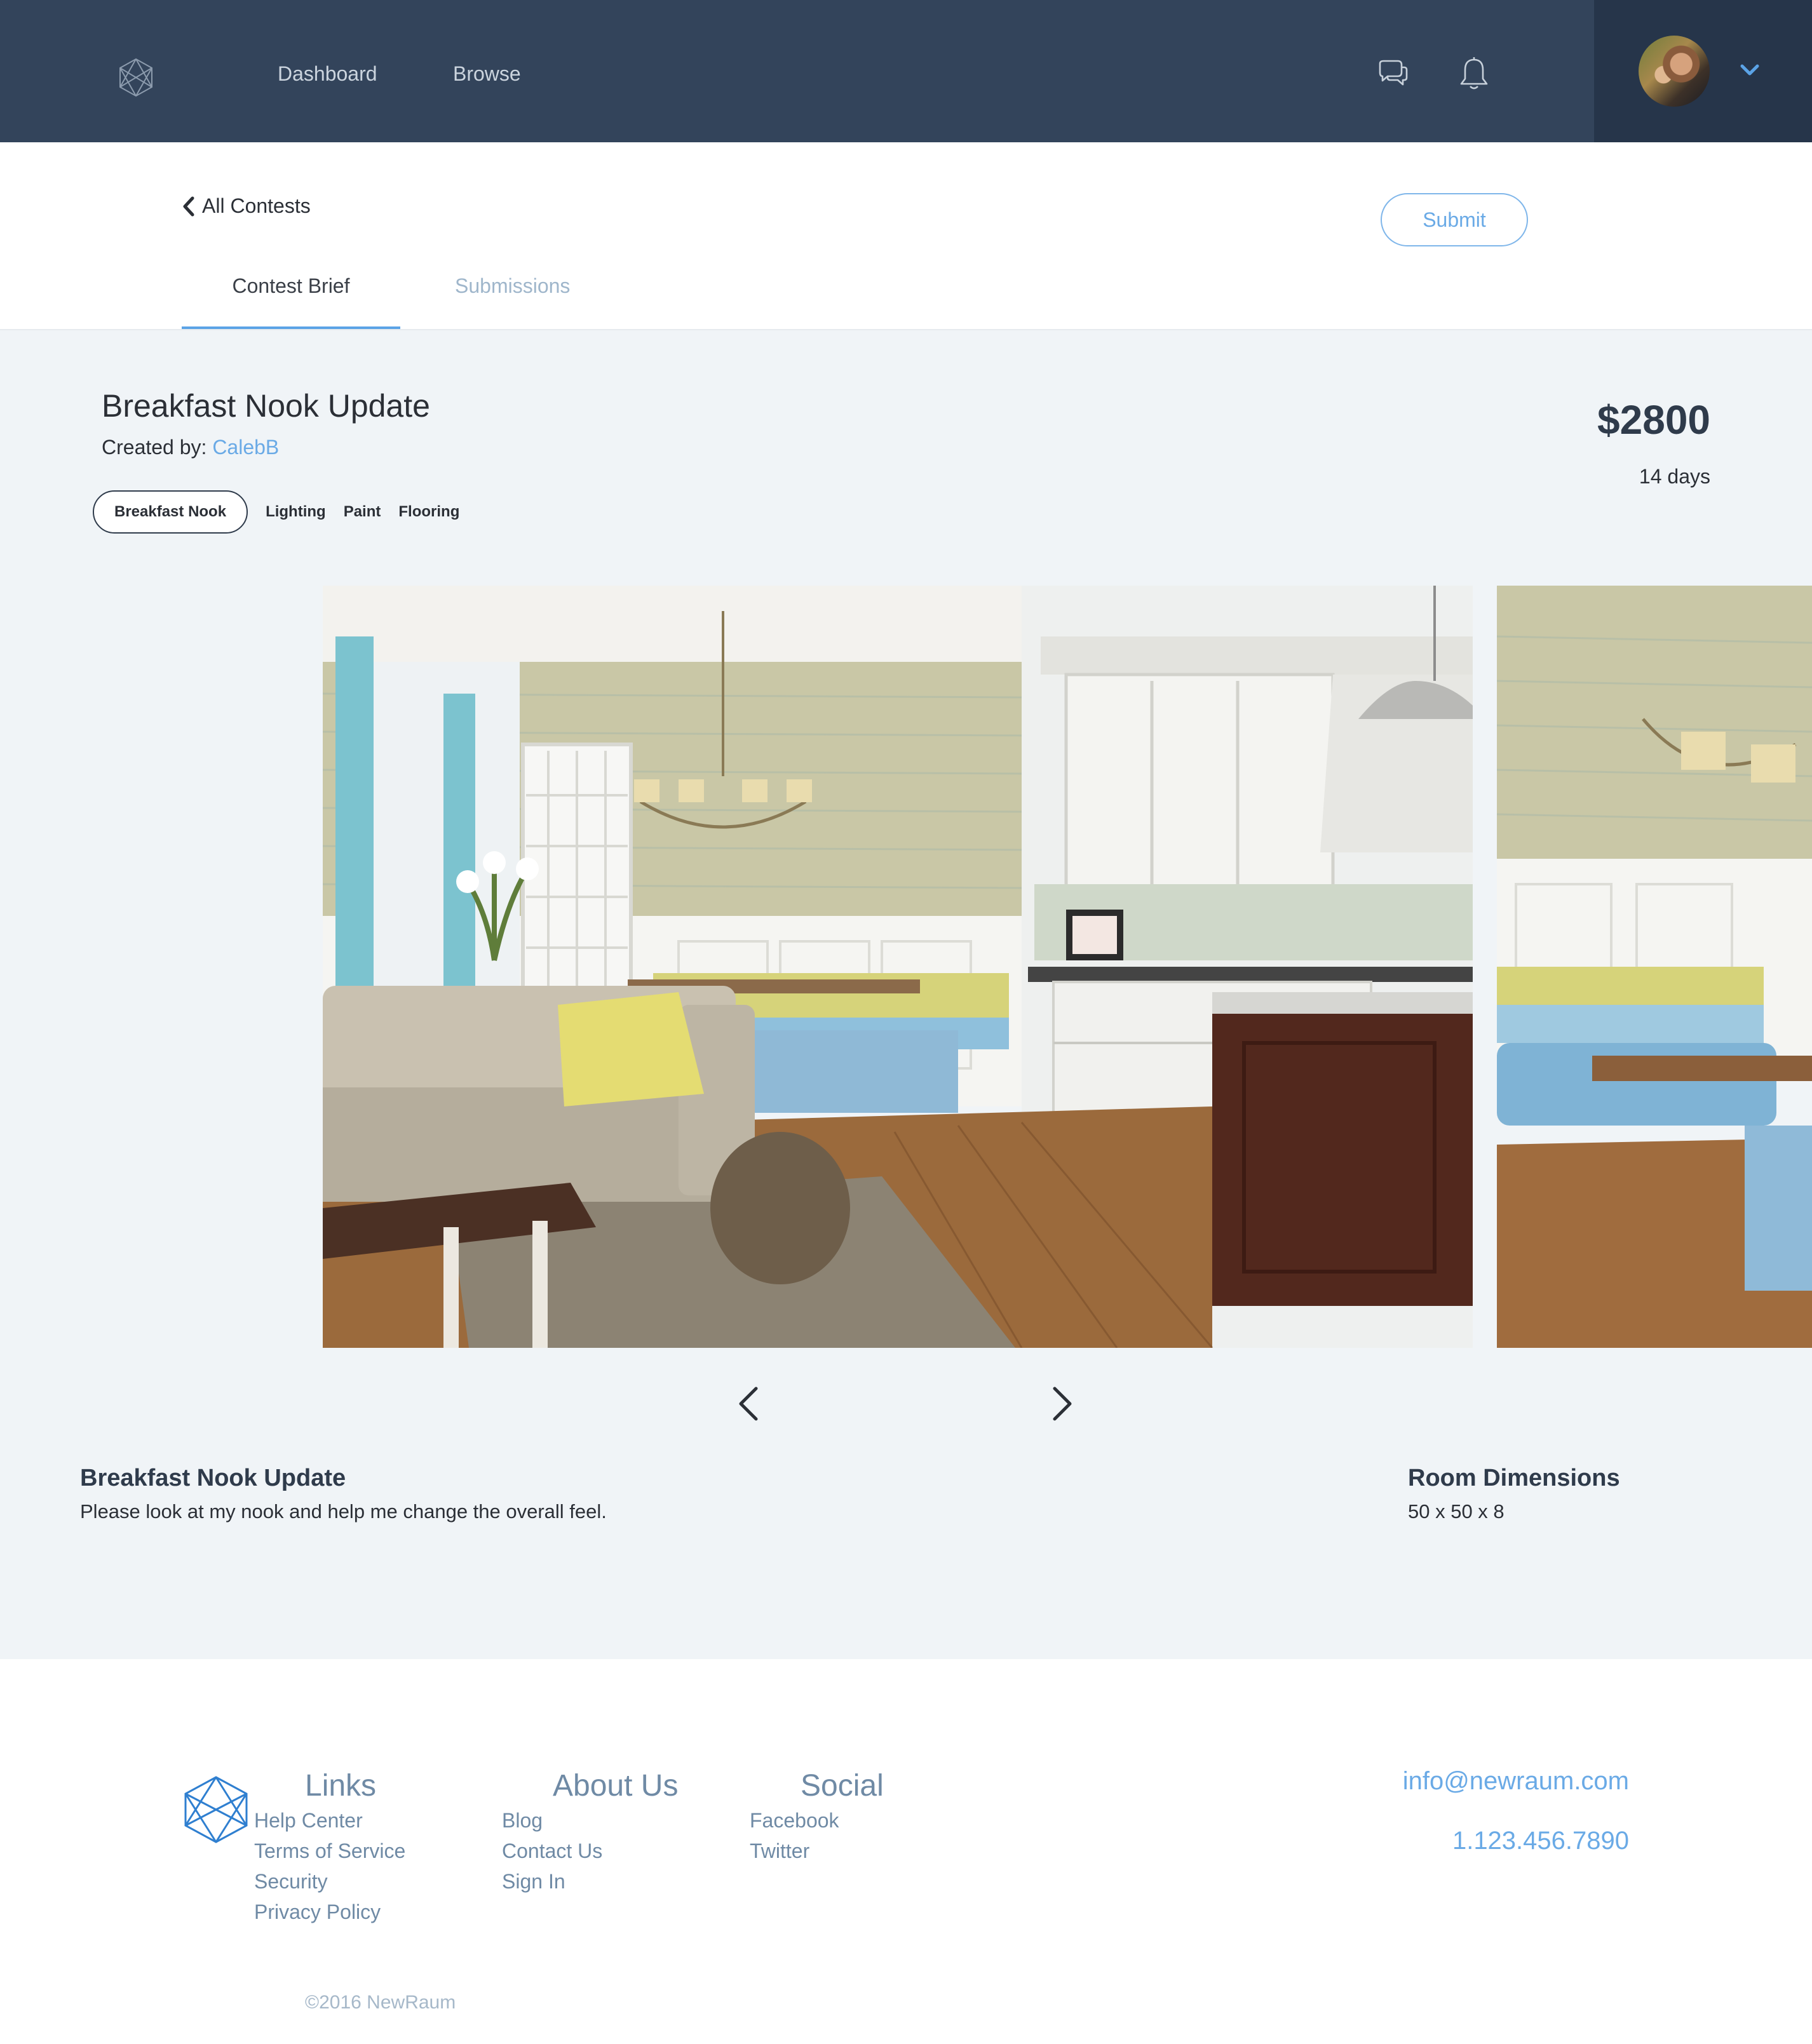  Describe the element at coordinates (266, 406) in the screenshot. I see `contest-title: Breakfast Nook Update` at that location.